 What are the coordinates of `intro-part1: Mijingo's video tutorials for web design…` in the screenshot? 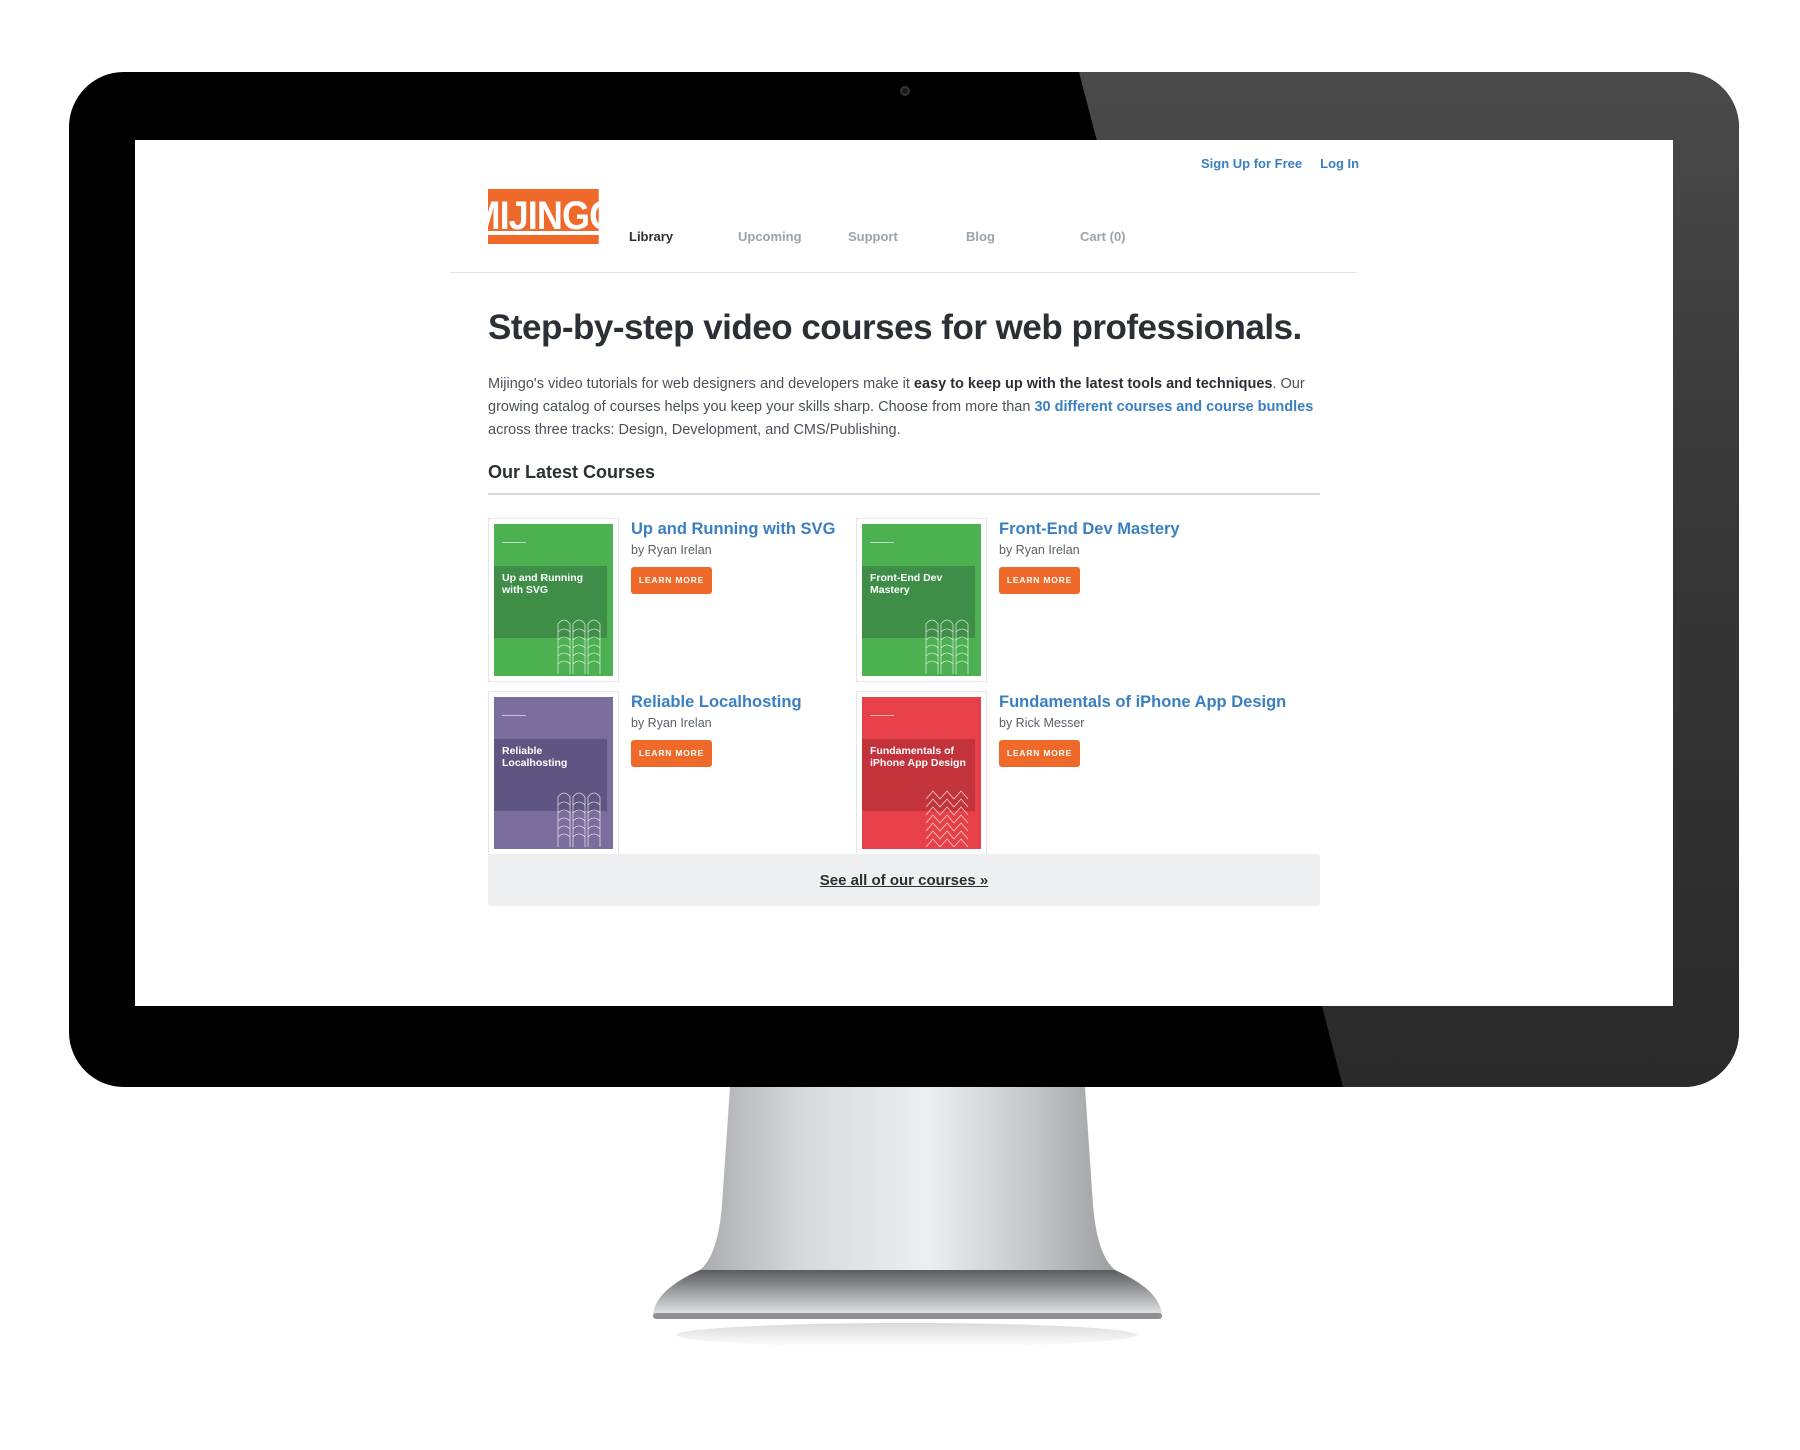 It's located at (701, 384).